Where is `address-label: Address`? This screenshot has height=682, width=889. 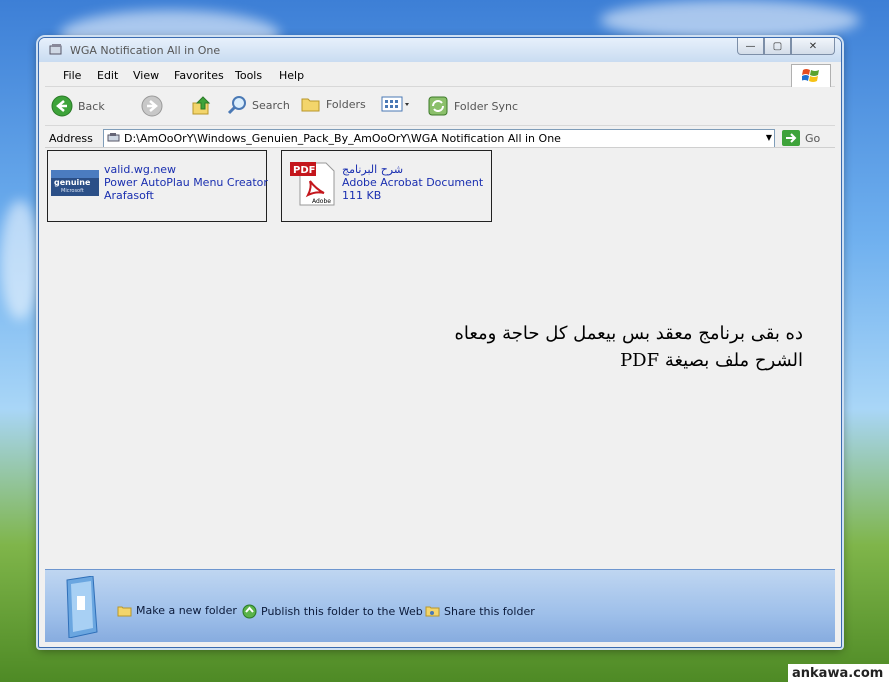 address-label: Address is located at coordinates (71, 138).